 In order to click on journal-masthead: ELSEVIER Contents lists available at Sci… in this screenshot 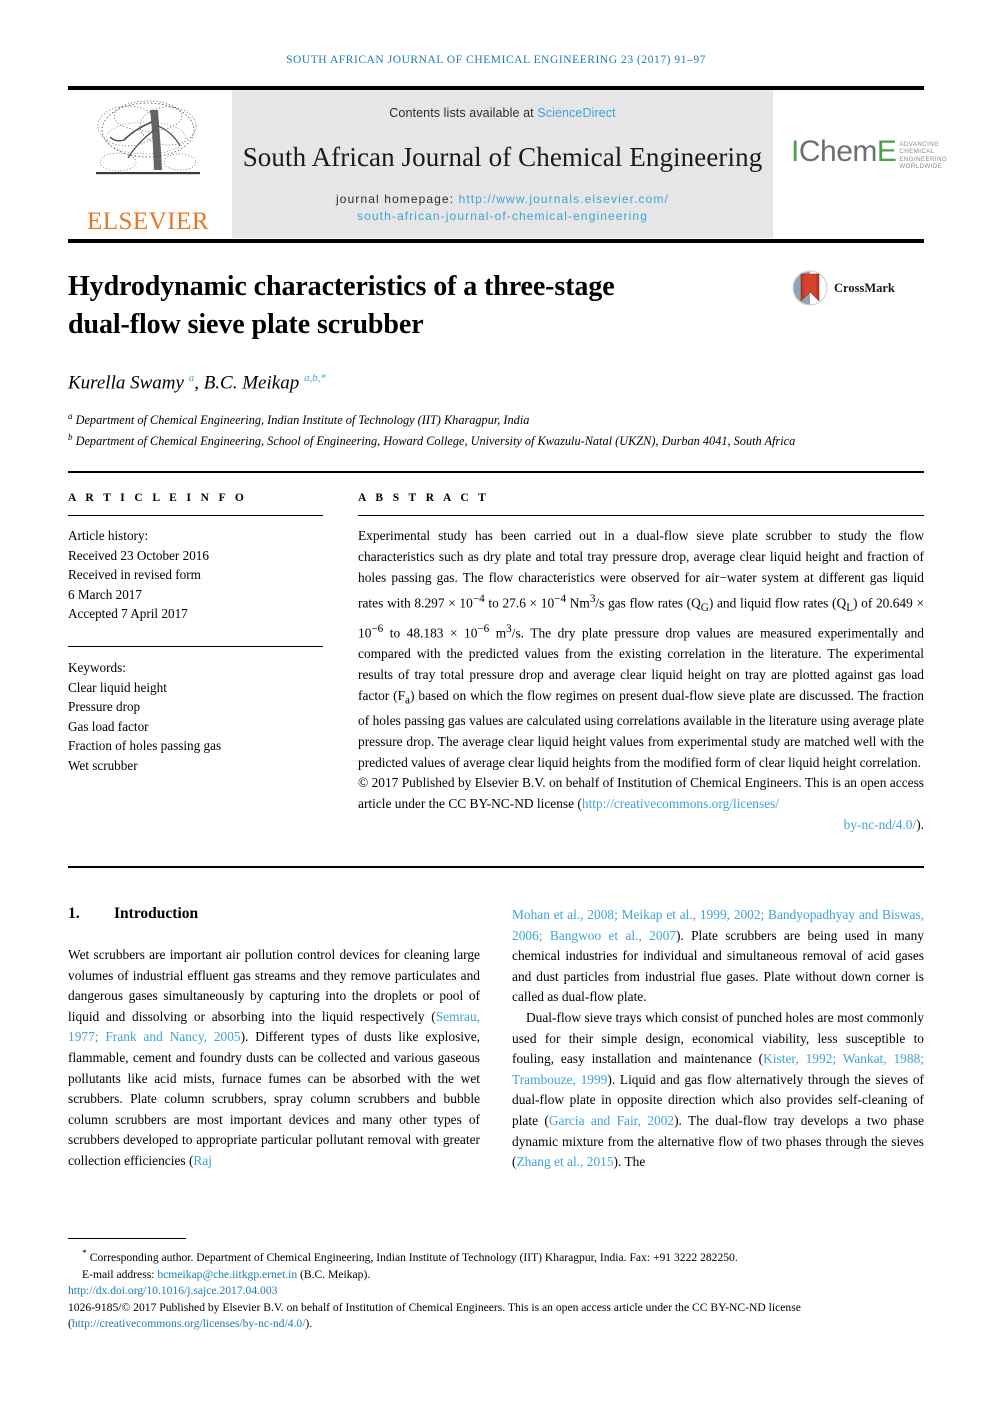, I will do `click(507, 164)`.